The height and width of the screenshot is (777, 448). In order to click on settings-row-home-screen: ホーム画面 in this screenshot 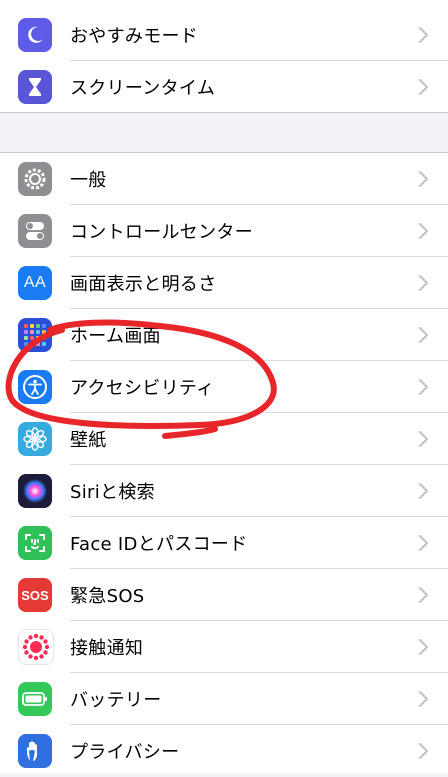, I will do `click(224, 335)`.